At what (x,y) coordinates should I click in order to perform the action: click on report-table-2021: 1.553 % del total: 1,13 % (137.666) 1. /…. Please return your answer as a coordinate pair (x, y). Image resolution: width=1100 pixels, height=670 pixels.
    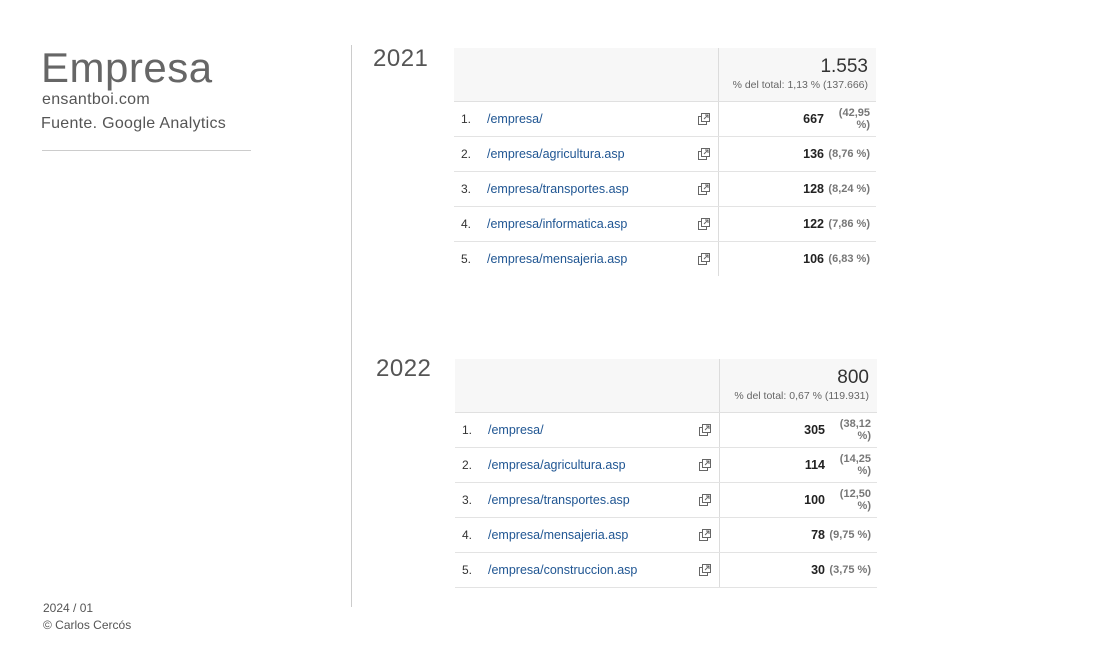
    Looking at the image, I should click on (665, 162).